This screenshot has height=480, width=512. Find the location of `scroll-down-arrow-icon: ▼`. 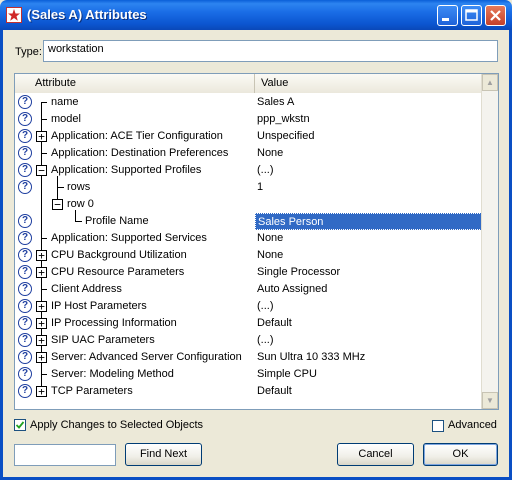

scroll-down-arrow-icon: ▼ is located at coordinates (490, 400).